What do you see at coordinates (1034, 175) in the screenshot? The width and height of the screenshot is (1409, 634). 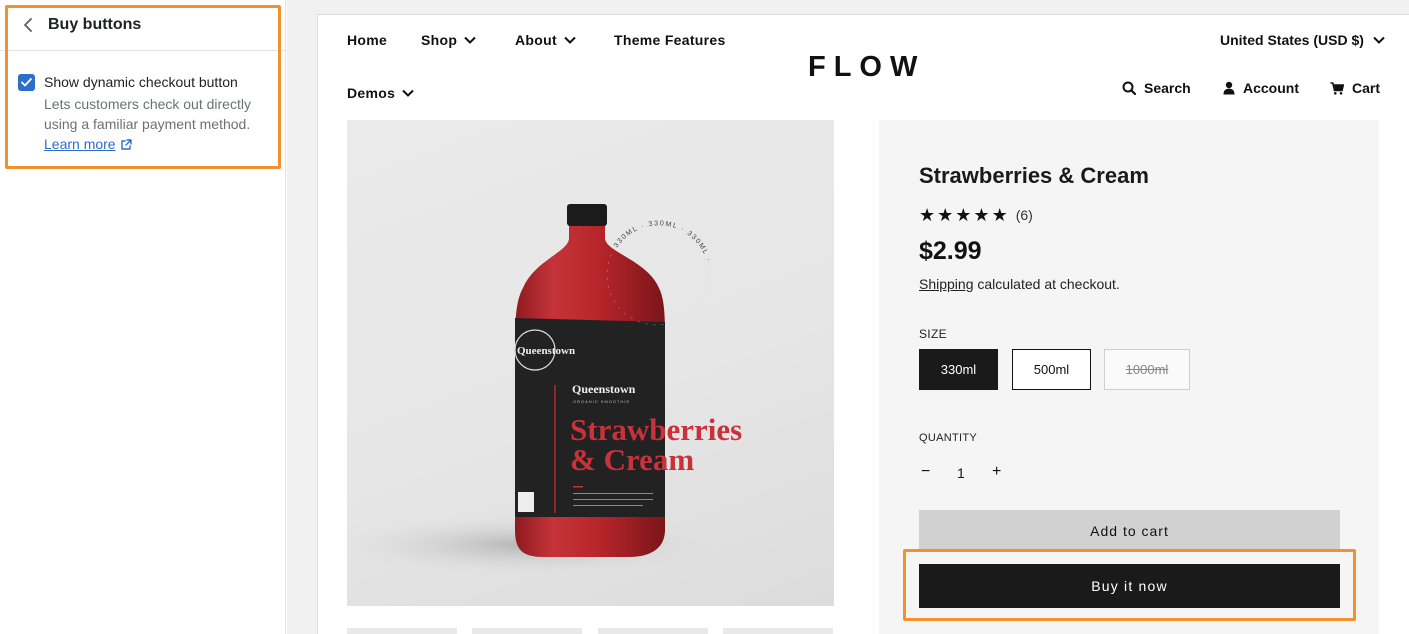 I see `product-title: Strawberries & Cream` at bounding box center [1034, 175].